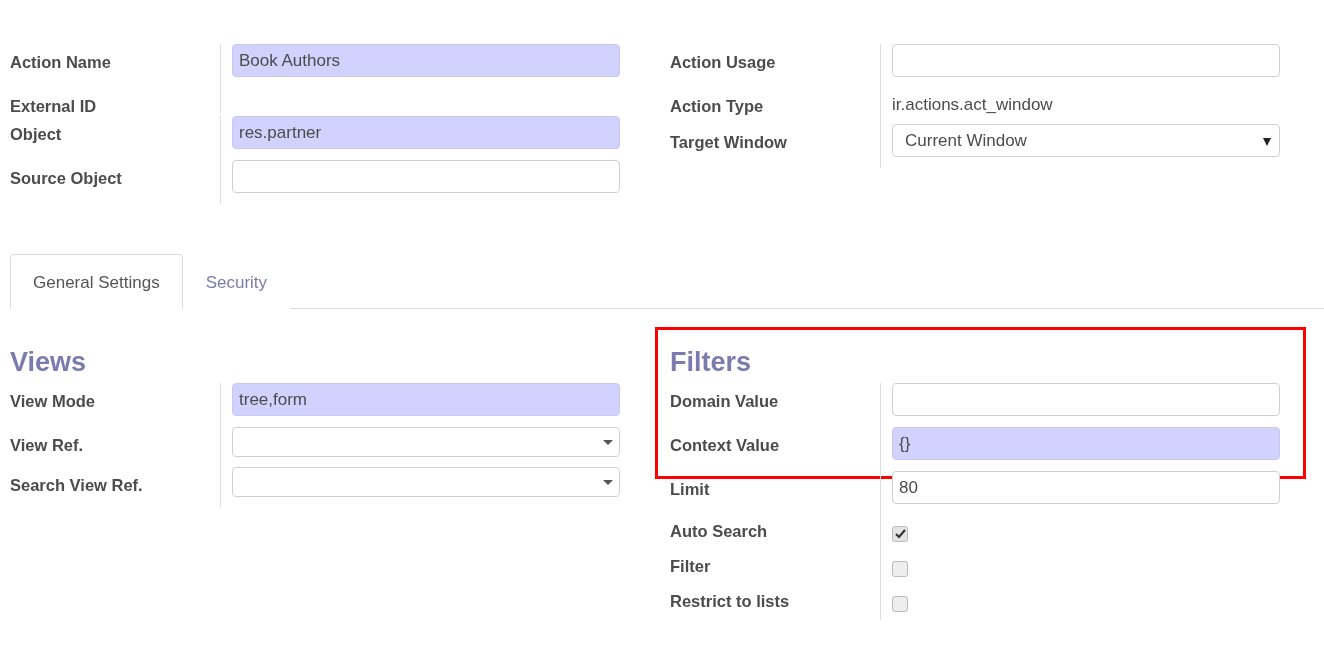  Describe the element at coordinates (47, 445) in the screenshot. I see `field-label: View Ref.` at that location.